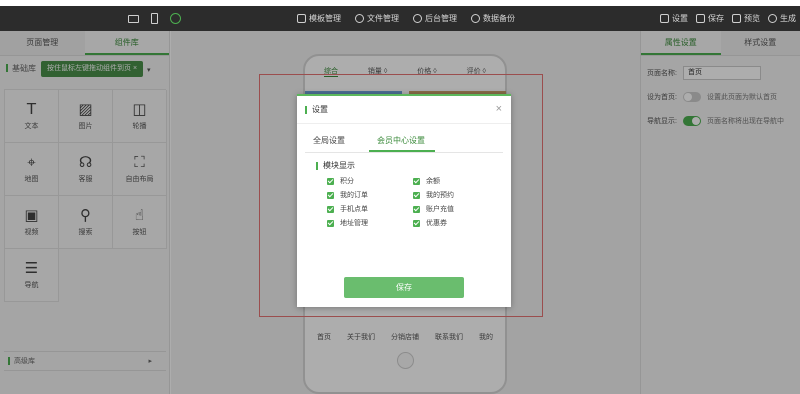 The width and height of the screenshot is (800, 394). Describe the element at coordinates (772, 18) in the screenshot. I see `generate-icon` at that location.